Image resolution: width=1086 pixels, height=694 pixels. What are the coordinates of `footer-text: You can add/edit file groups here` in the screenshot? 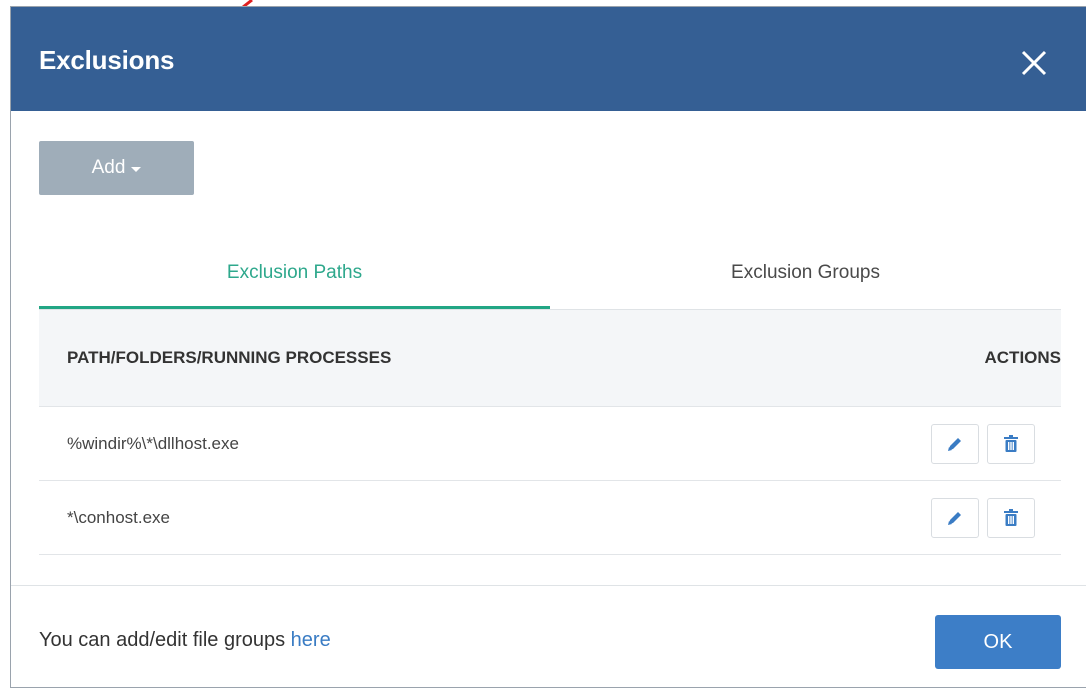 It's located at (185, 640).